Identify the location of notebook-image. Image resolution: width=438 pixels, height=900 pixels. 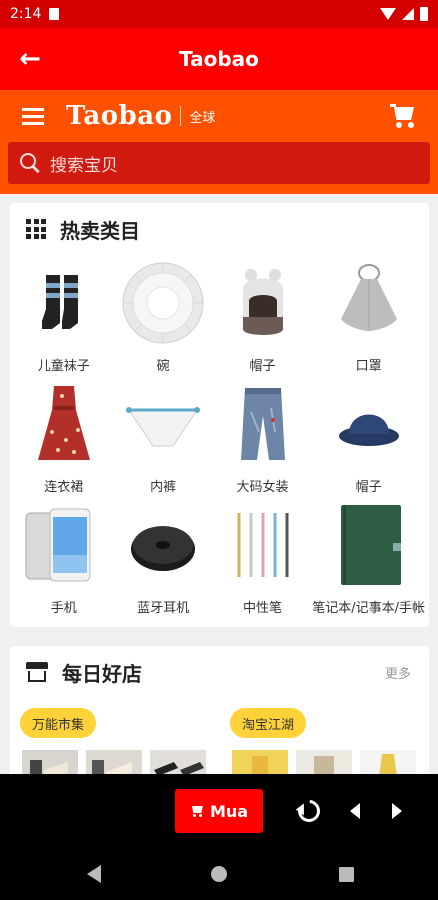
(369, 545).